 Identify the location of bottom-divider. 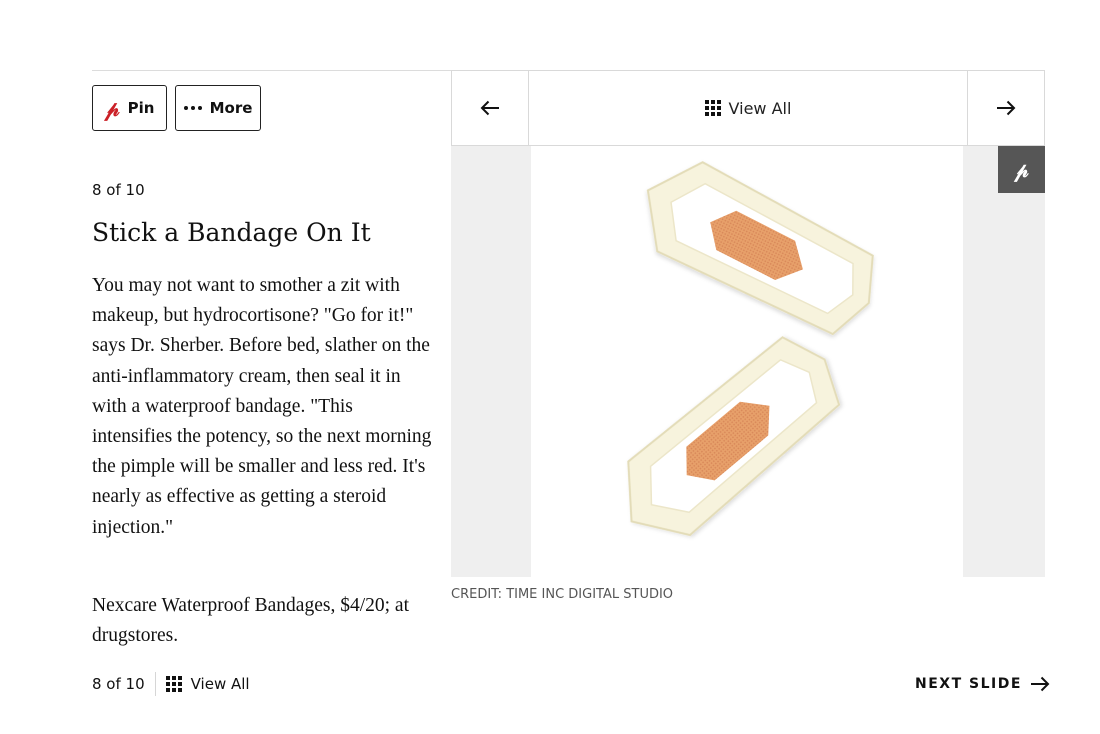
(155, 684).